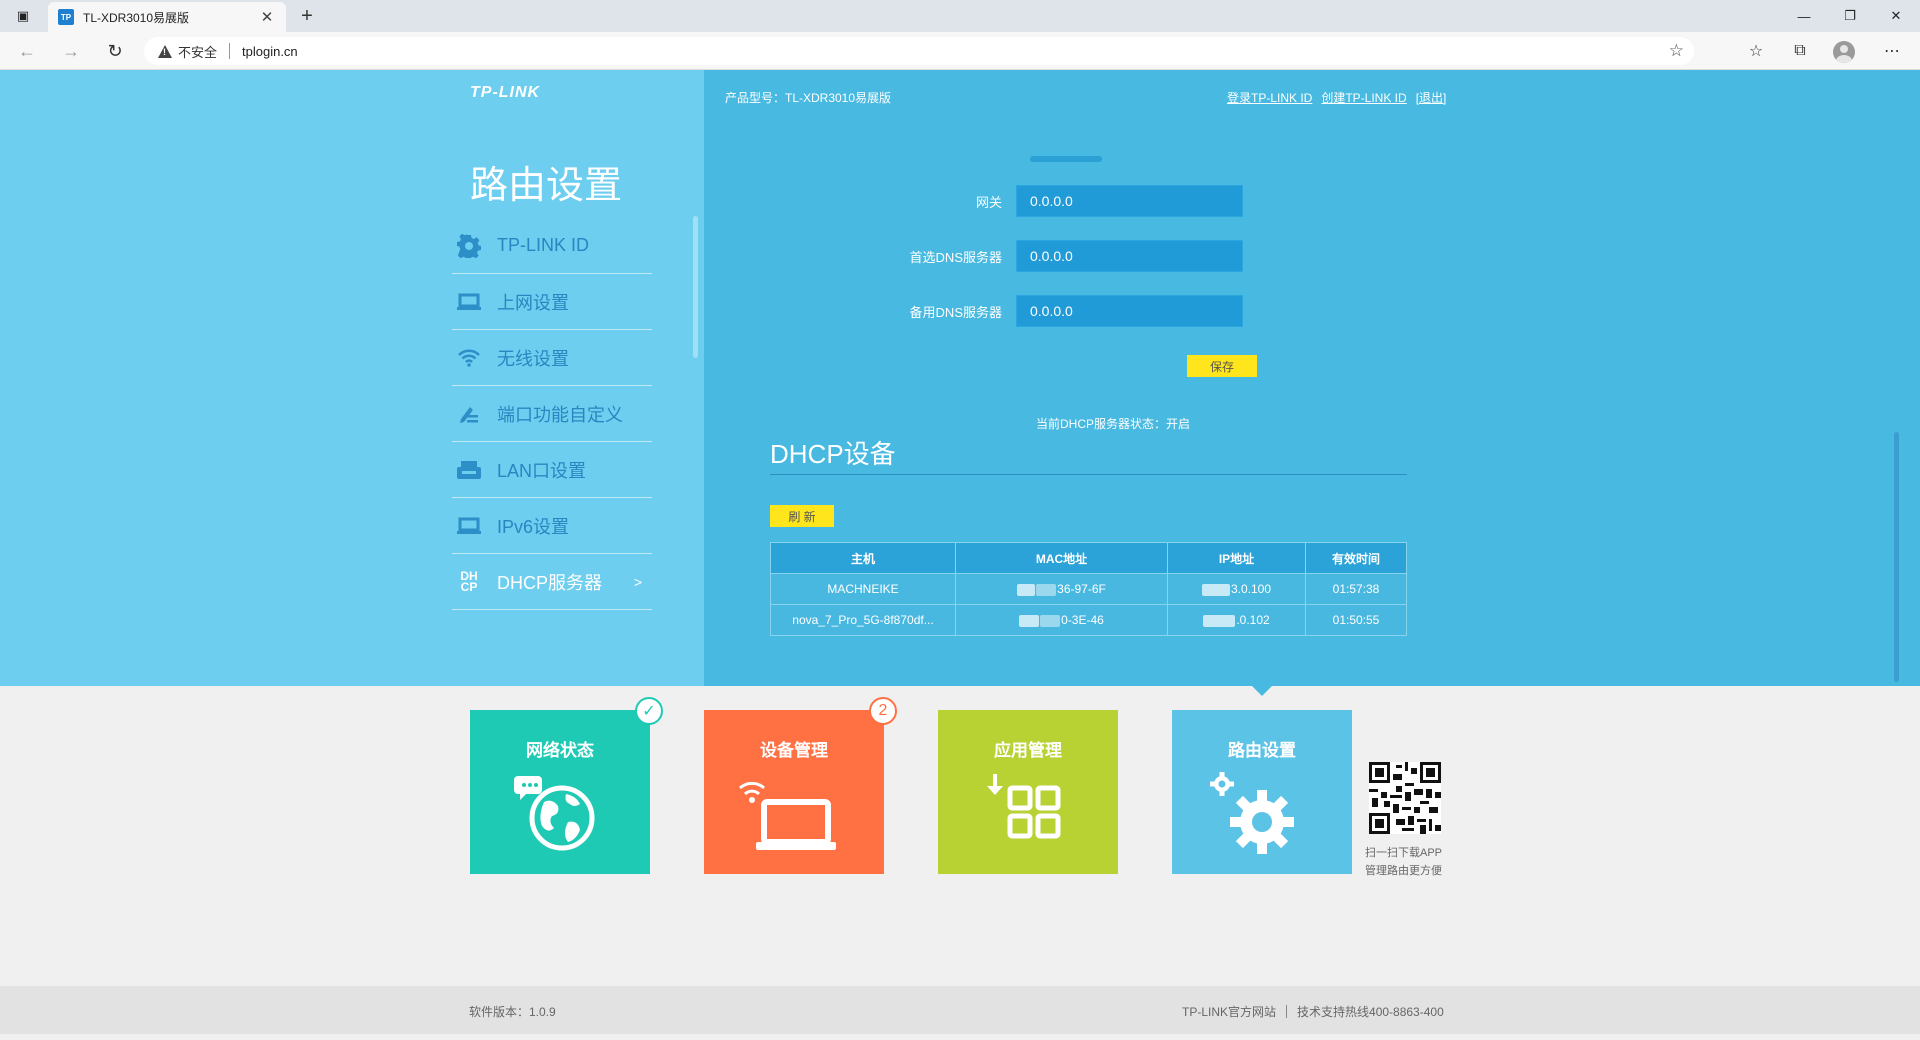  What do you see at coordinates (533, 526) in the screenshot?
I see `sidebar-item-label: IPv6设置` at bounding box center [533, 526].